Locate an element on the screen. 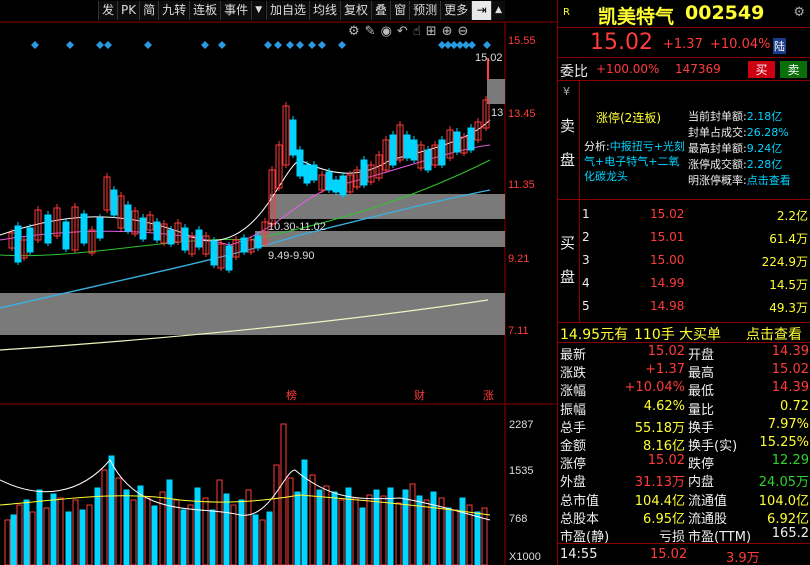 The image size is (810, 565). tb-btn-window: 窗 is located at coordinates (399, 10).